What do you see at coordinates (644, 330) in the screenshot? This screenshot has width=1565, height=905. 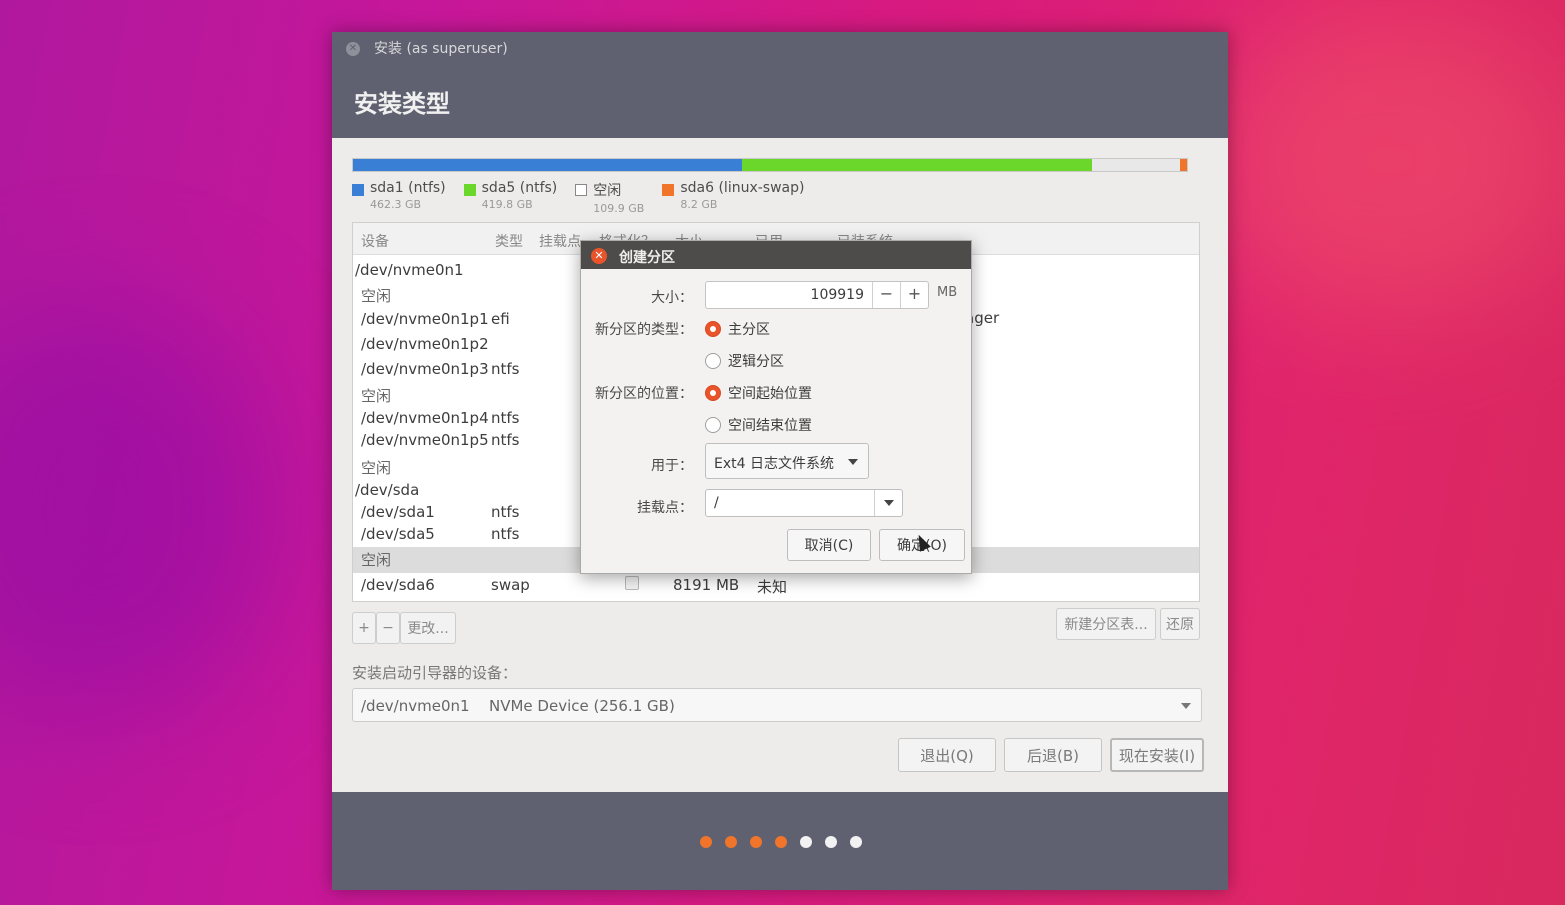 I see `partition-type-label: 新分区的类型：` at bounding box center [644, 330].